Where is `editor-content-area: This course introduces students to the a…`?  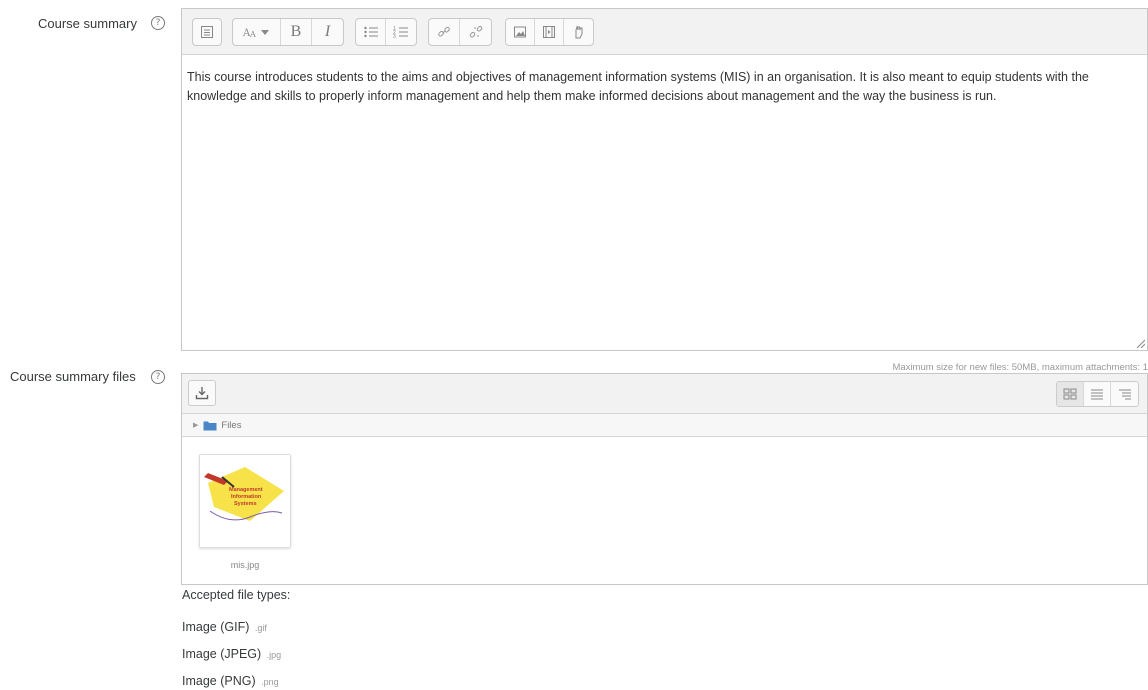
editor-content-area: This course introduces students to the a… is located at coordinates (664, 80).